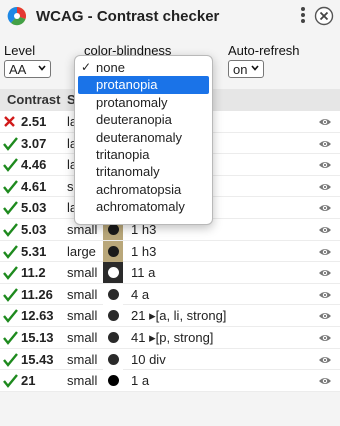  I want to click on dropdown-option-label: achromatopsia, so click(139, 189).